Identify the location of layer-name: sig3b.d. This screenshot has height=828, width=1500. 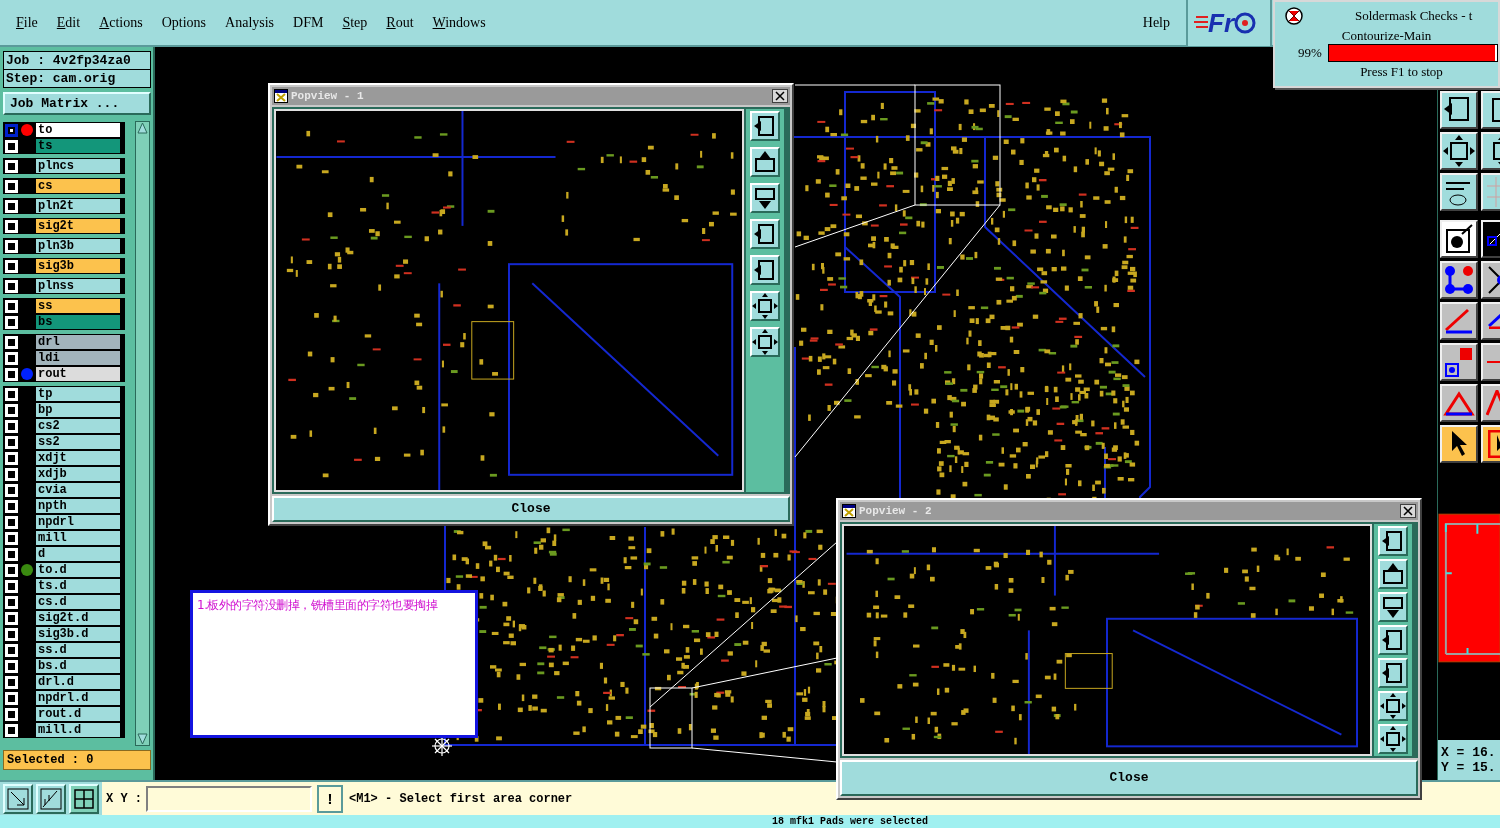
(78, 634).